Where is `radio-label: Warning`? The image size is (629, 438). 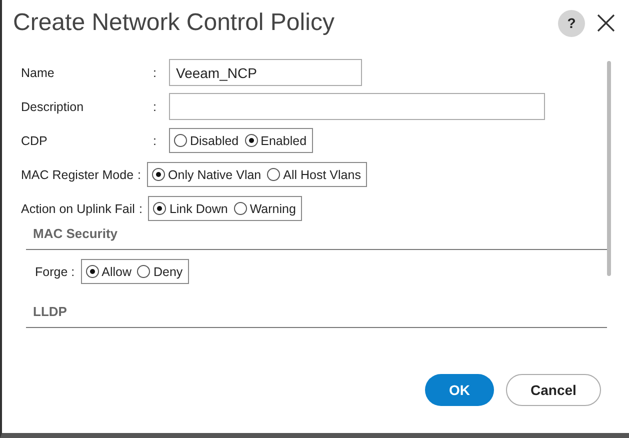 radio-label: Warning is located at coordinates (273, 209).